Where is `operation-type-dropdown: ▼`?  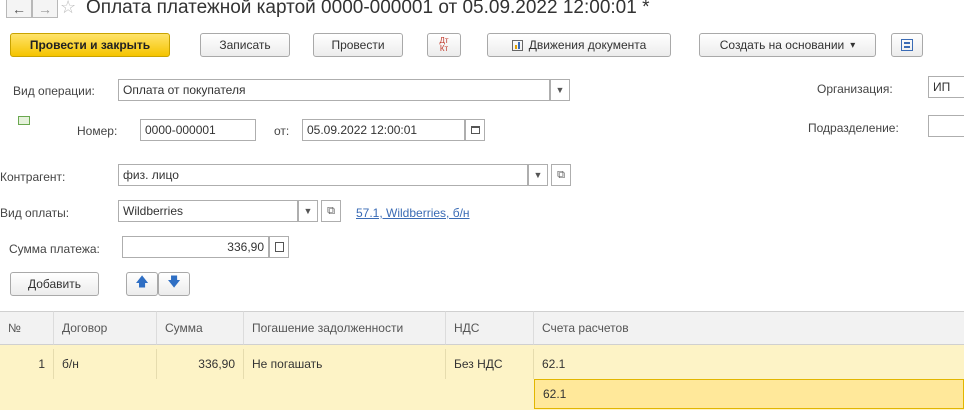 operation-type-dropdown: ▼ is located at coordinates (560, 90).